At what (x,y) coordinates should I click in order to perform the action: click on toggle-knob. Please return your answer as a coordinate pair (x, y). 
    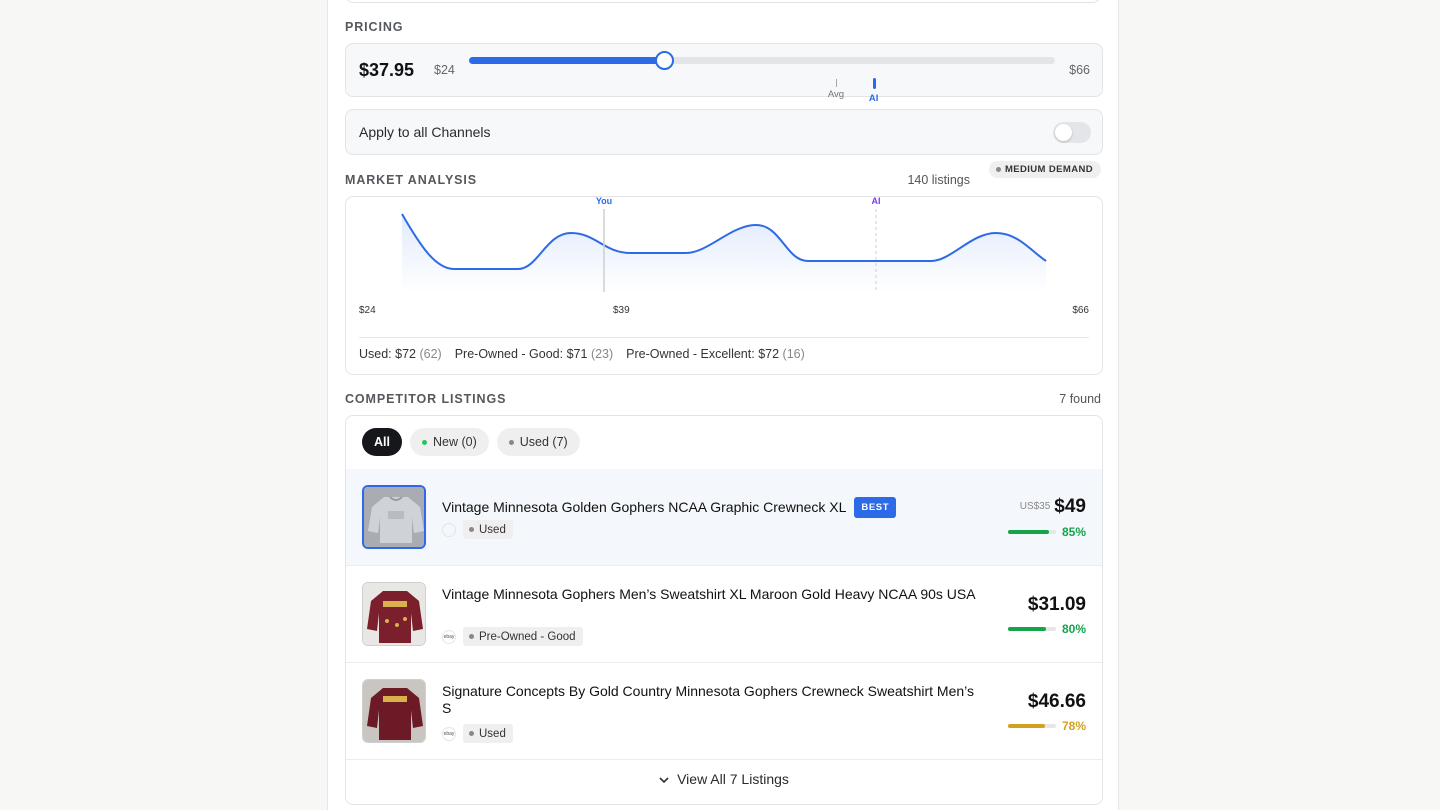
    Looking at the image, I should click on (1063, 132).